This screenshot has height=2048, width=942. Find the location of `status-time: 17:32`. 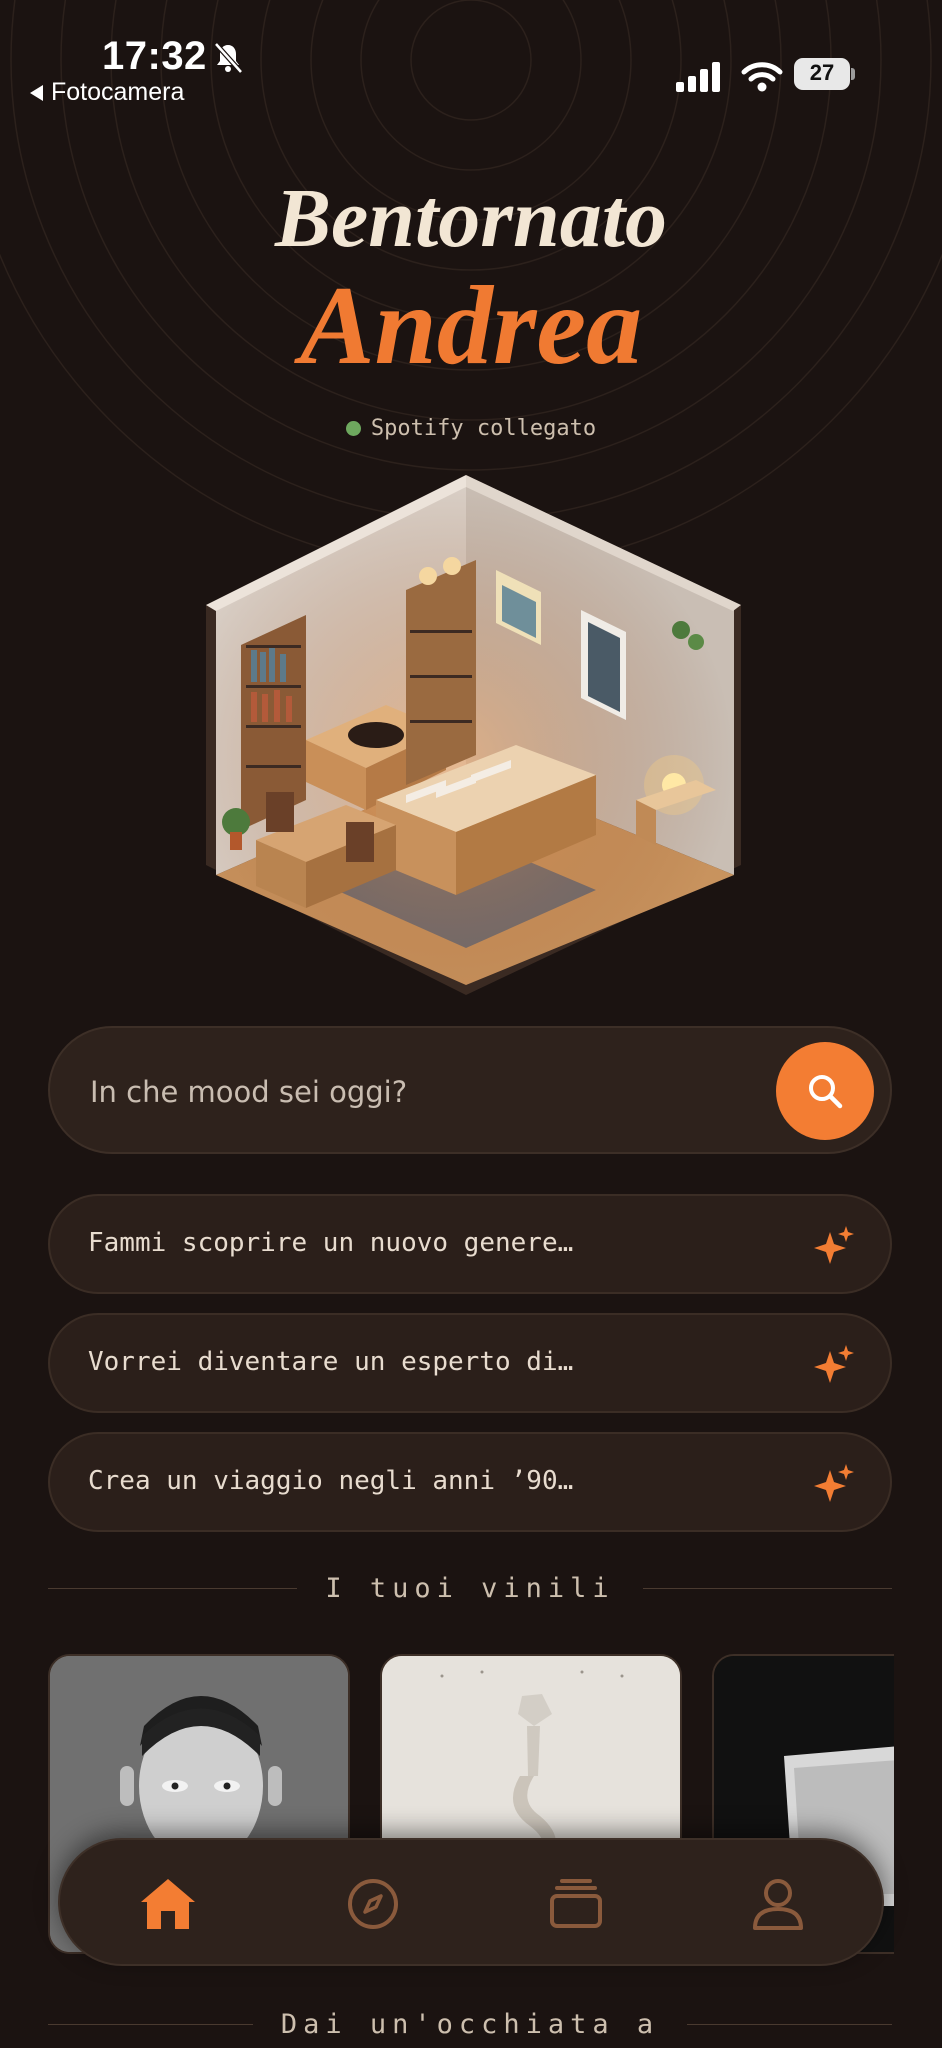

status-time: 17:32 is located at coordinates (154, 56).